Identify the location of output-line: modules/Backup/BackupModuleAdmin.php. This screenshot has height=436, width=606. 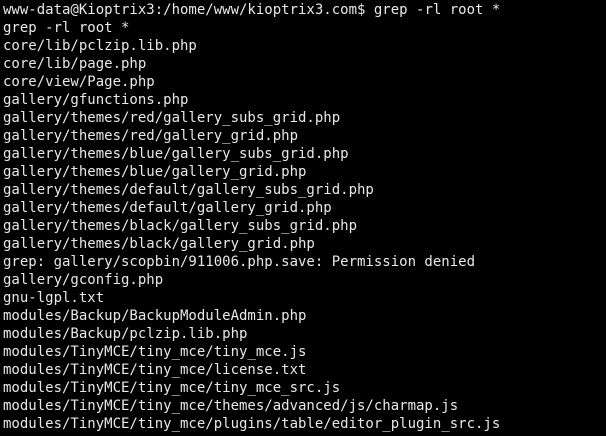
(155, 316).